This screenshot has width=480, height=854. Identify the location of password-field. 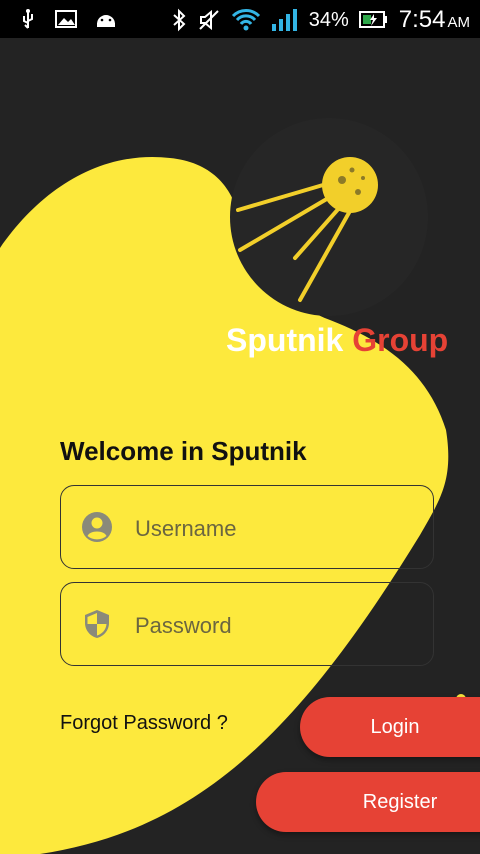
(247, 625).